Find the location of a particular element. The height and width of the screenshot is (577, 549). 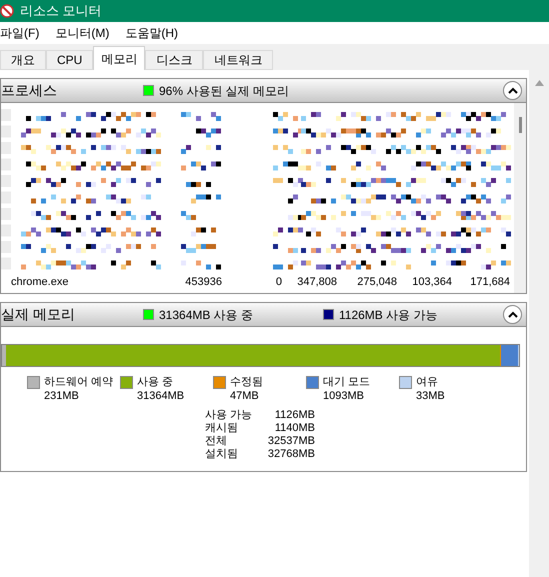

tab: 네트워크 is located at coordinates (238, 60).